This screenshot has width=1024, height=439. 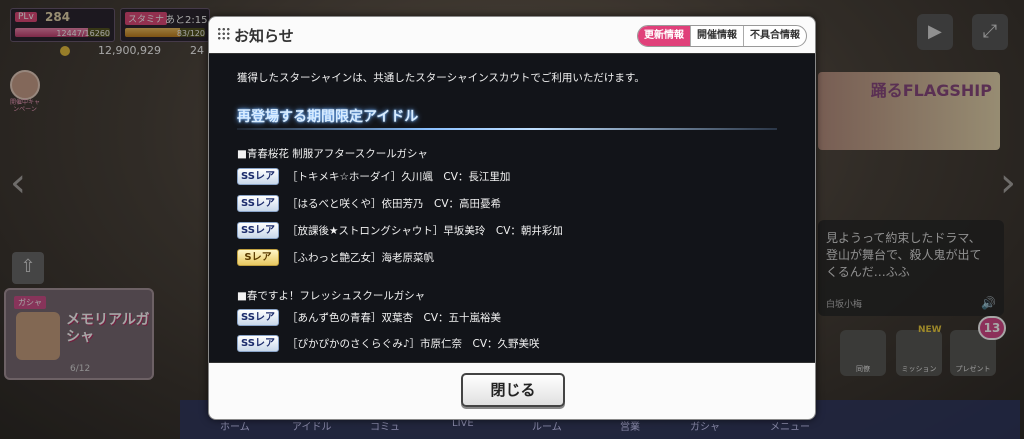 I want to click on idol-row: SSレア ［あんず色の青春］双葉杏 CV：五十嵐裕美, so click(x=369, y=317).